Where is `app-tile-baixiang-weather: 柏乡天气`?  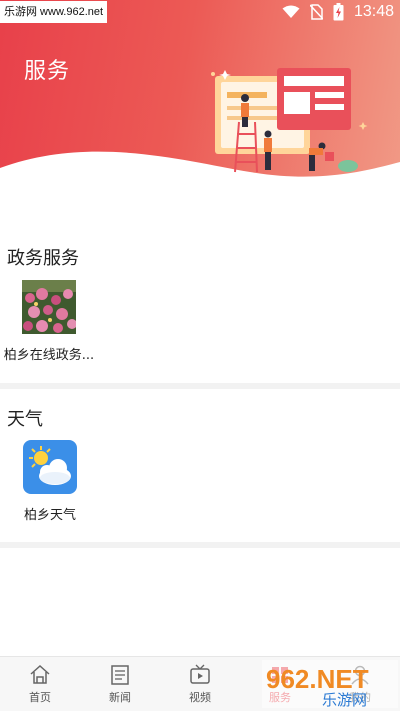 app-tile-baixiang-weather: 柏乡天气 is located at coordinates (52, 481).